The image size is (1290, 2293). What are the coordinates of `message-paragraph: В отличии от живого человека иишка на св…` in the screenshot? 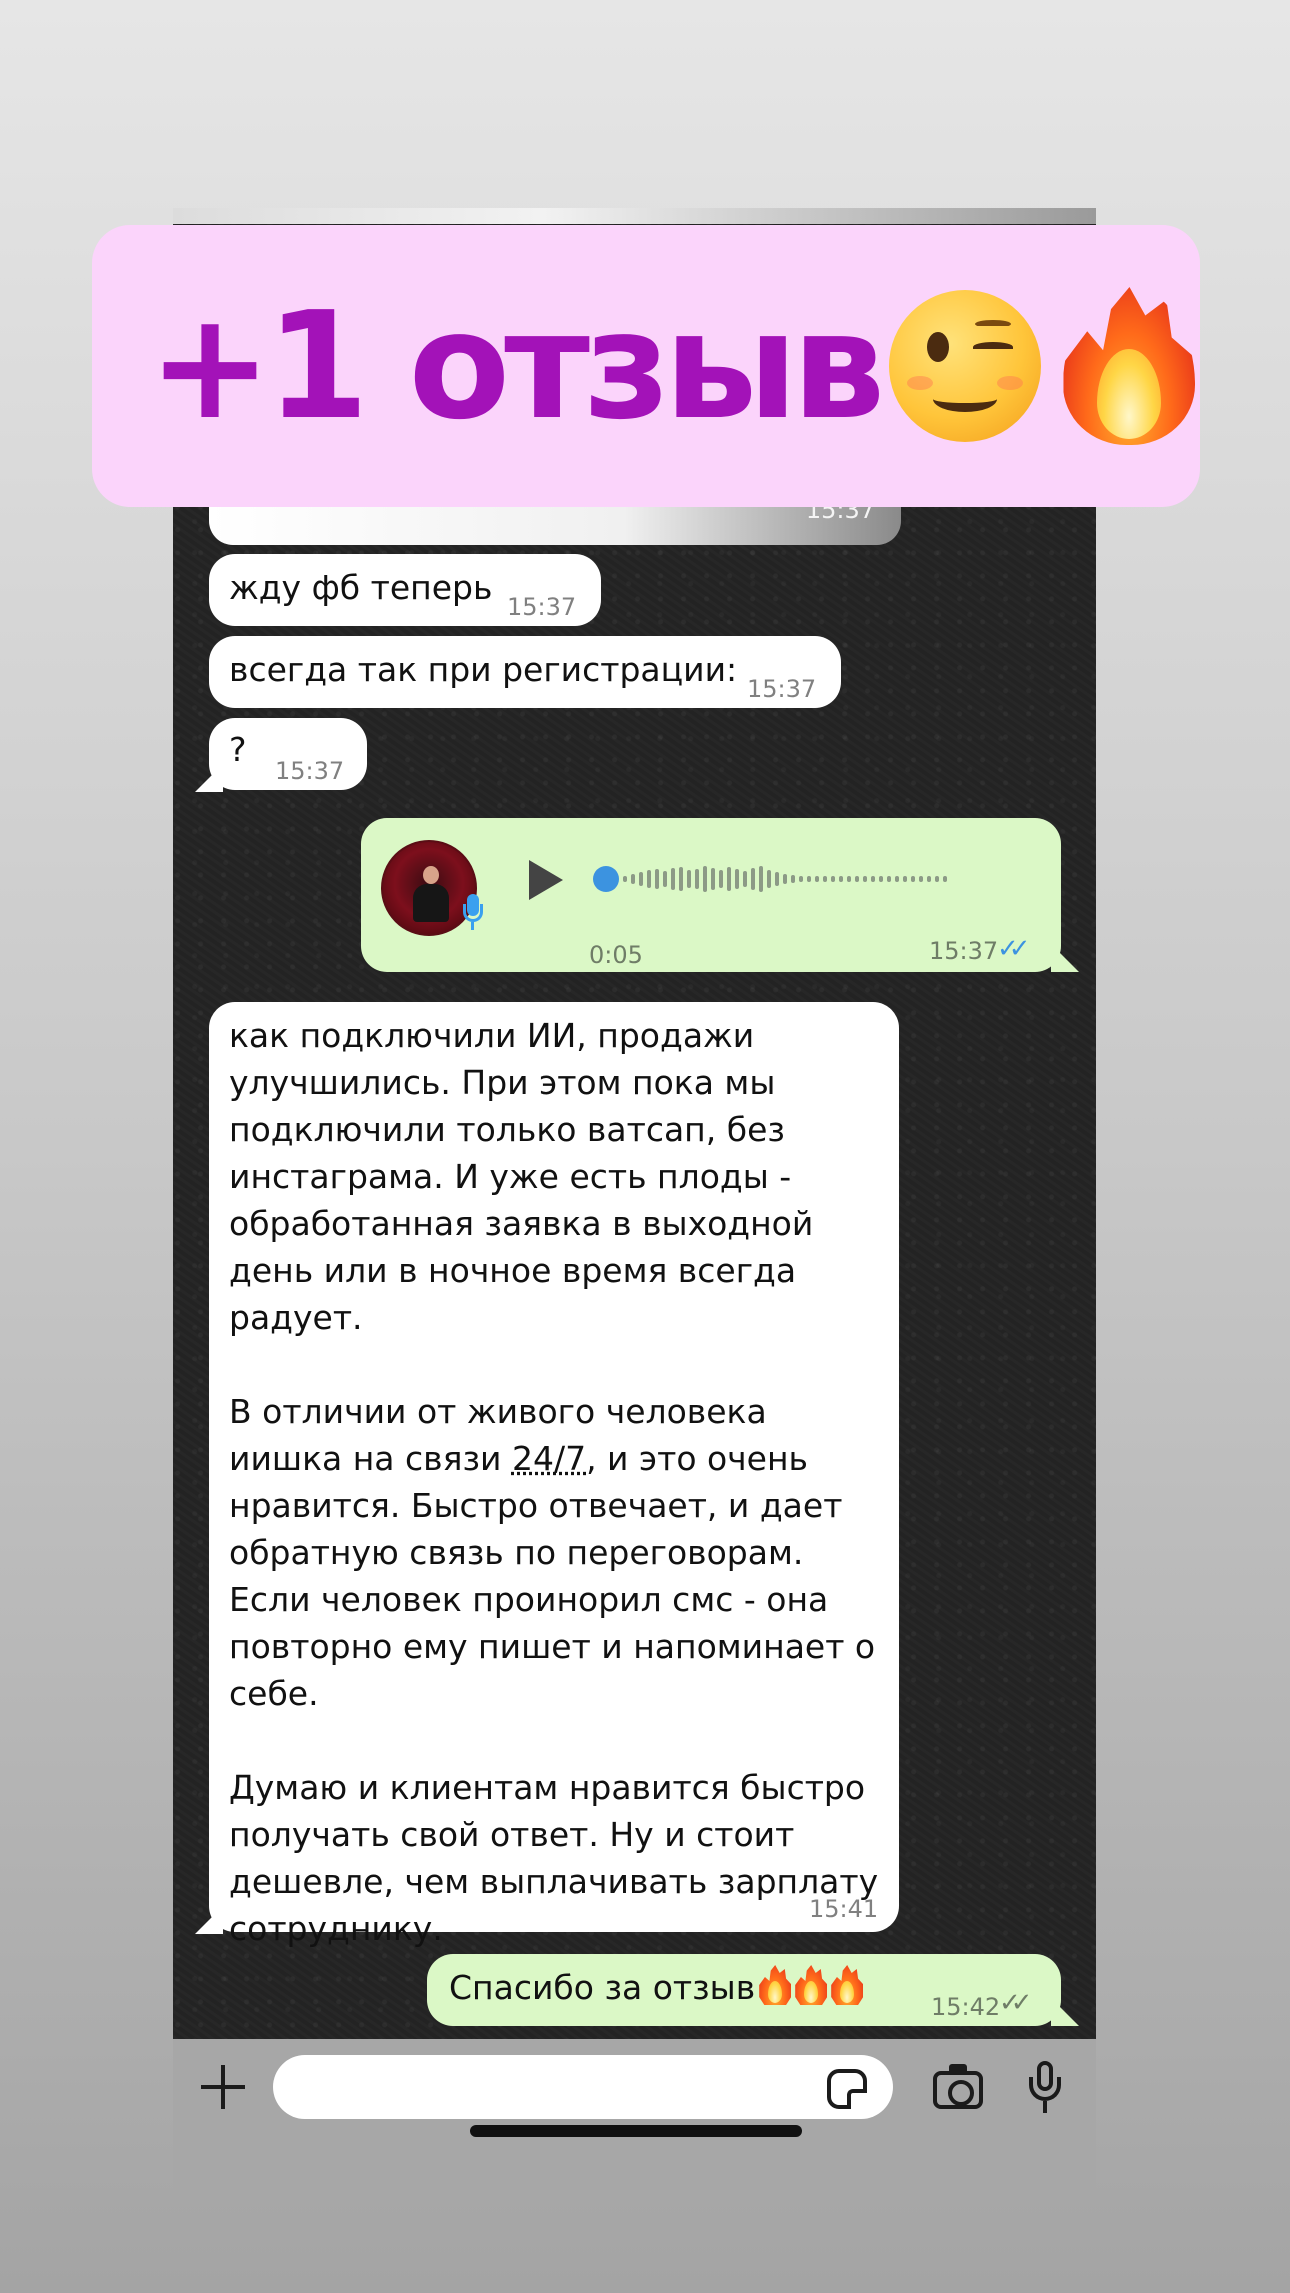 It's located at (554, 1552).